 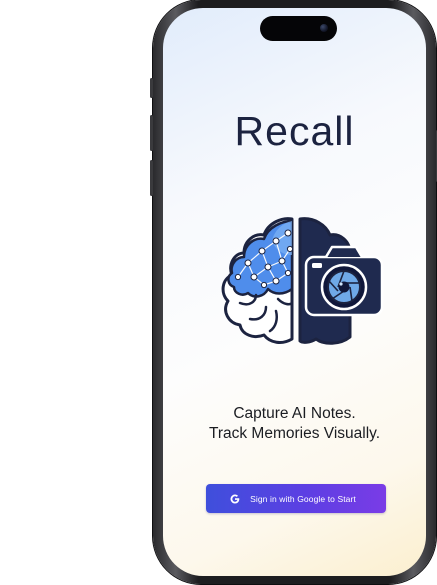 What do you see at coordinates (303, 498) in the screenshot?
I see `google-signin-label: Sign in with Google to Start` at bounding box center [303, 498].